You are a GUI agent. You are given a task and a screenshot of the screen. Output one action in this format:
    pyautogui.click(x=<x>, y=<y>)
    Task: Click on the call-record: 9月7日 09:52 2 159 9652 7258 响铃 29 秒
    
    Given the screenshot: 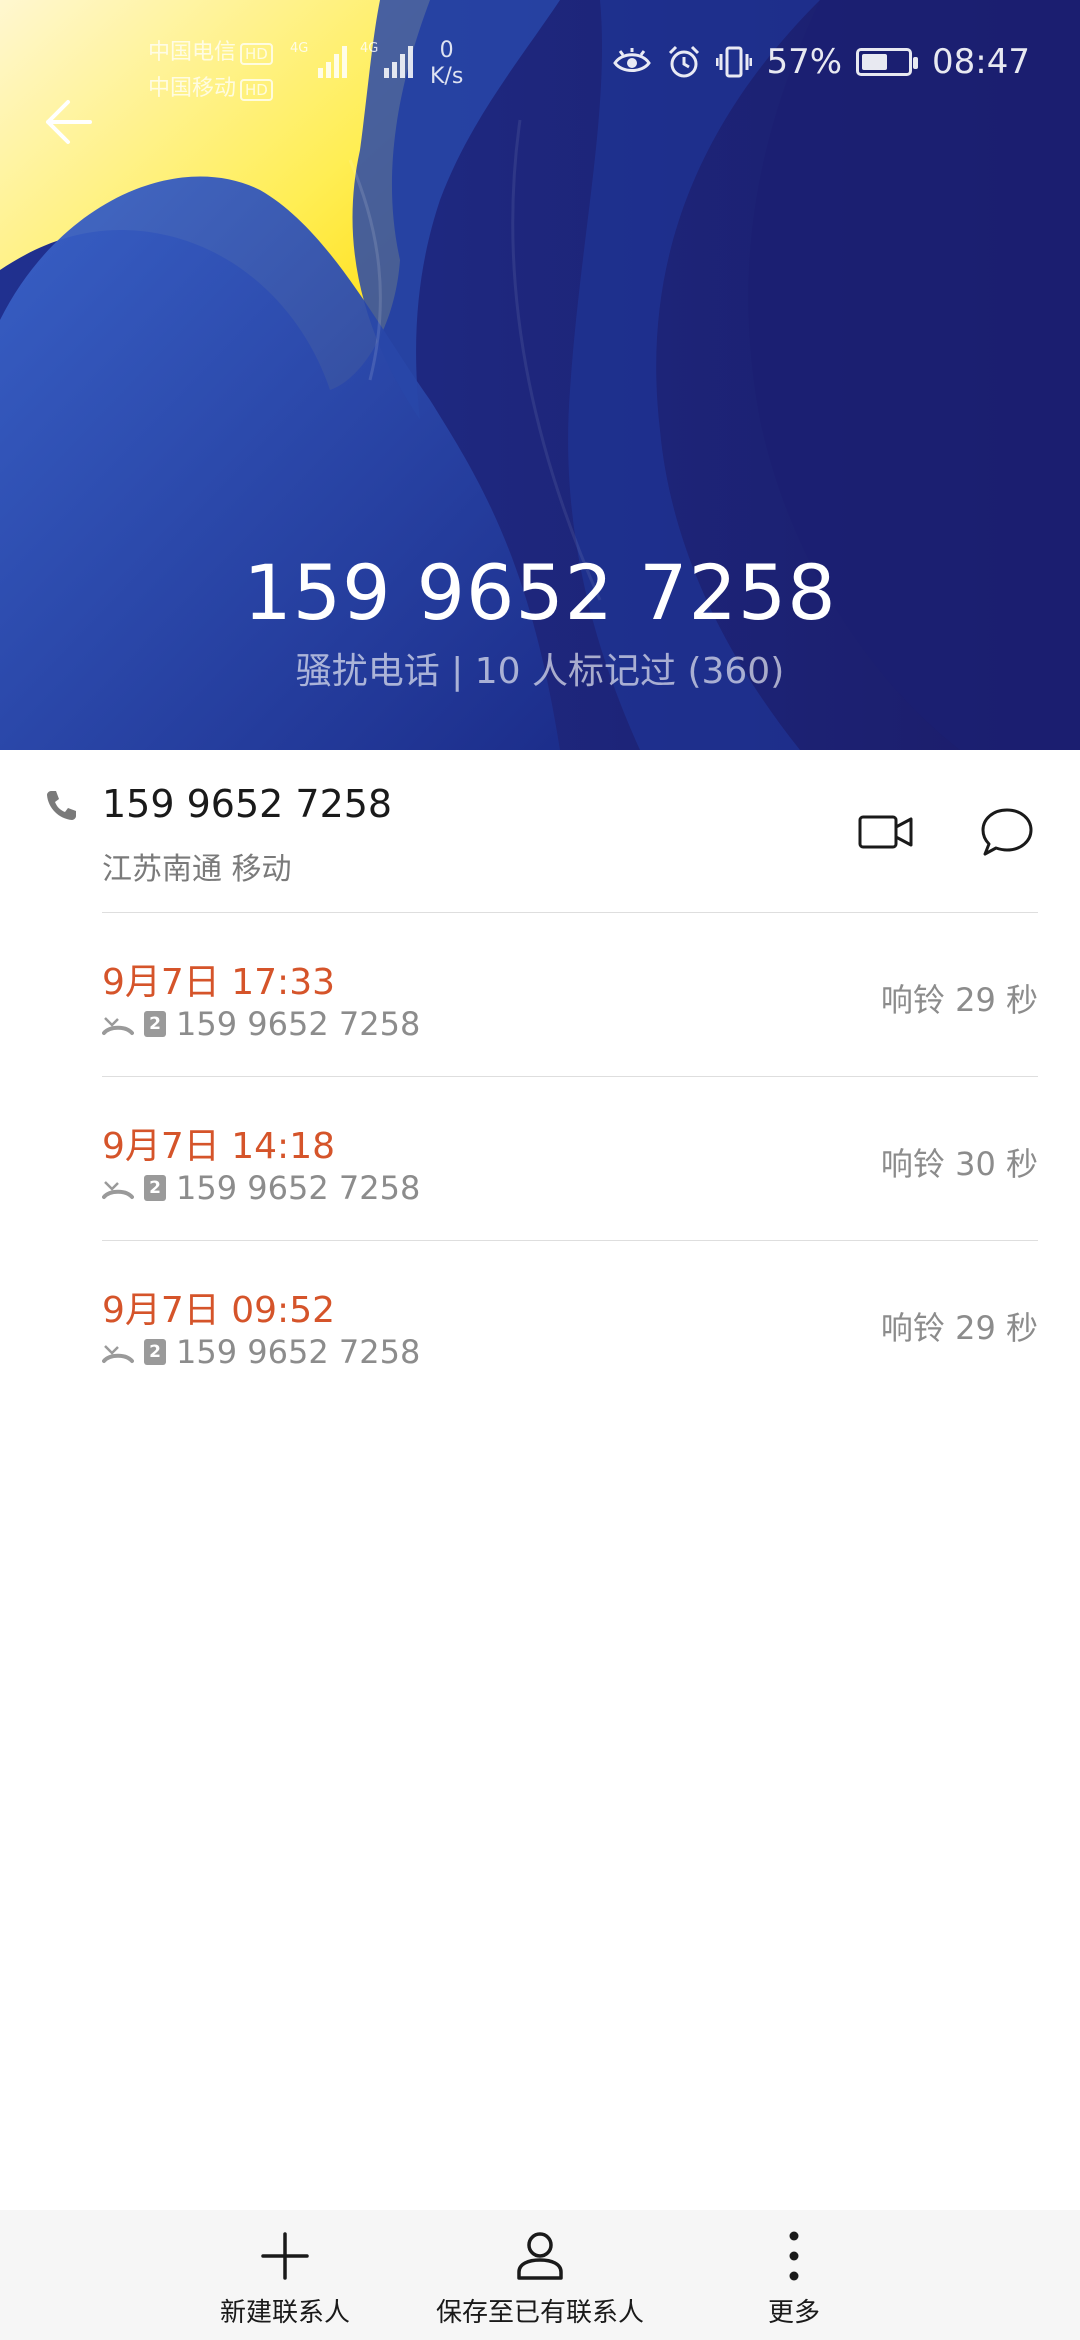 What is the action you would take?
    pyautogui.click(x=540, y=1323)
    